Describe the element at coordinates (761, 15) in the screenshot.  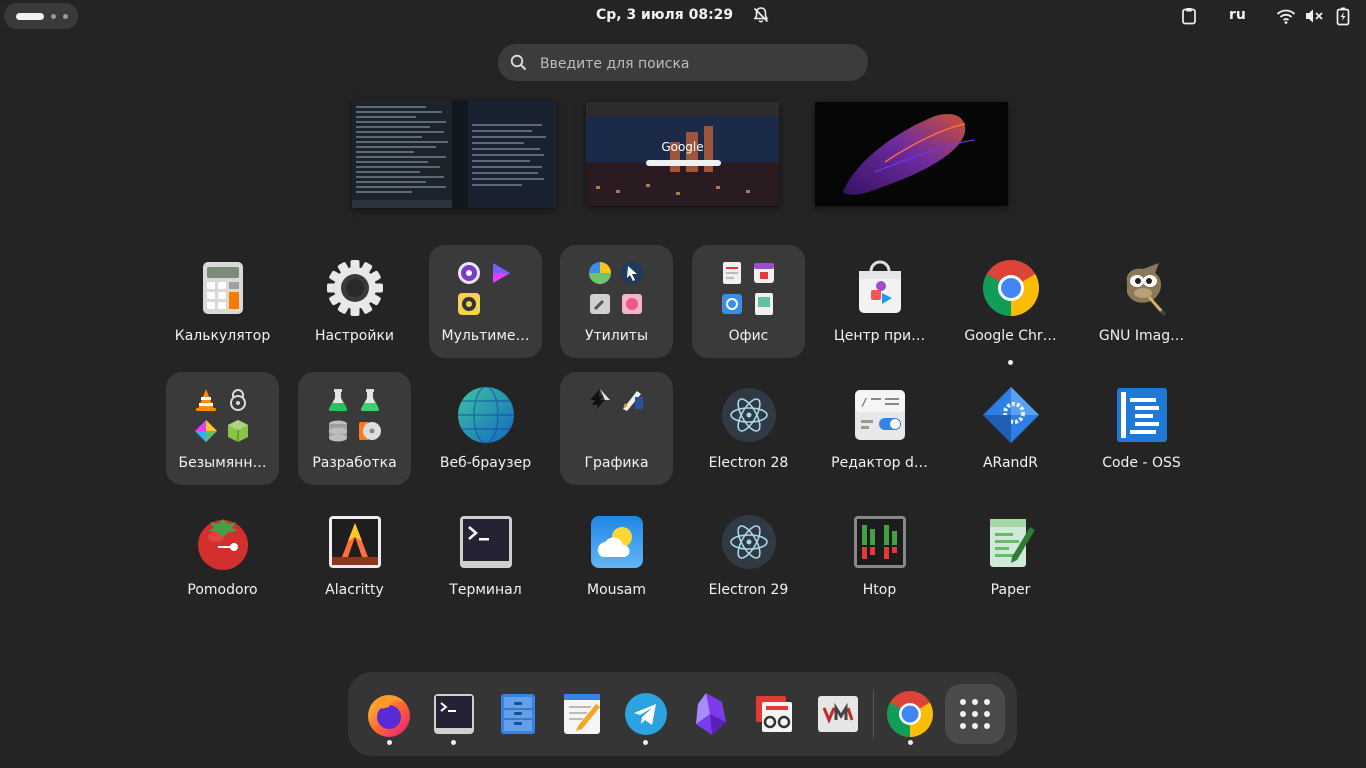
I see `do-not-disturb-icon` at that location.